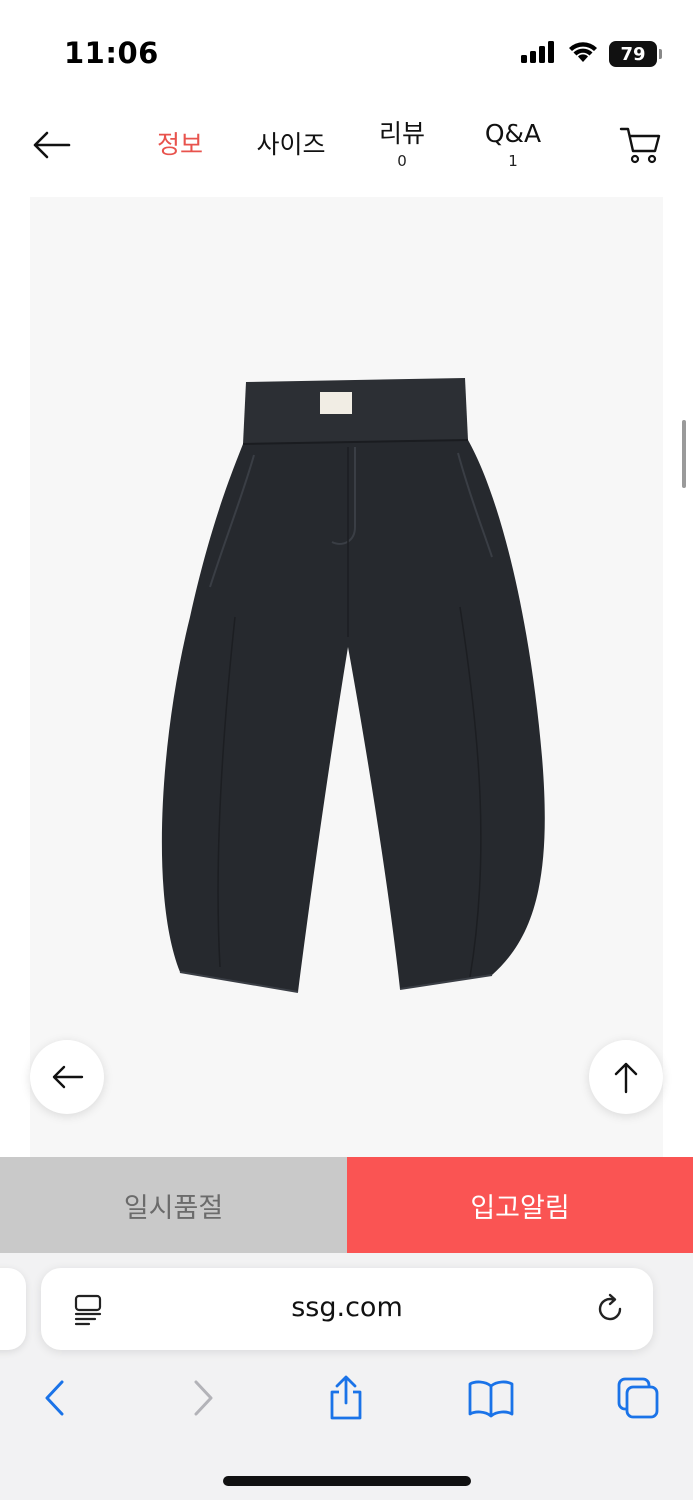 The height and width of the screenshot is (1500, 693). I want to click on share-button, so click(346, 1398).